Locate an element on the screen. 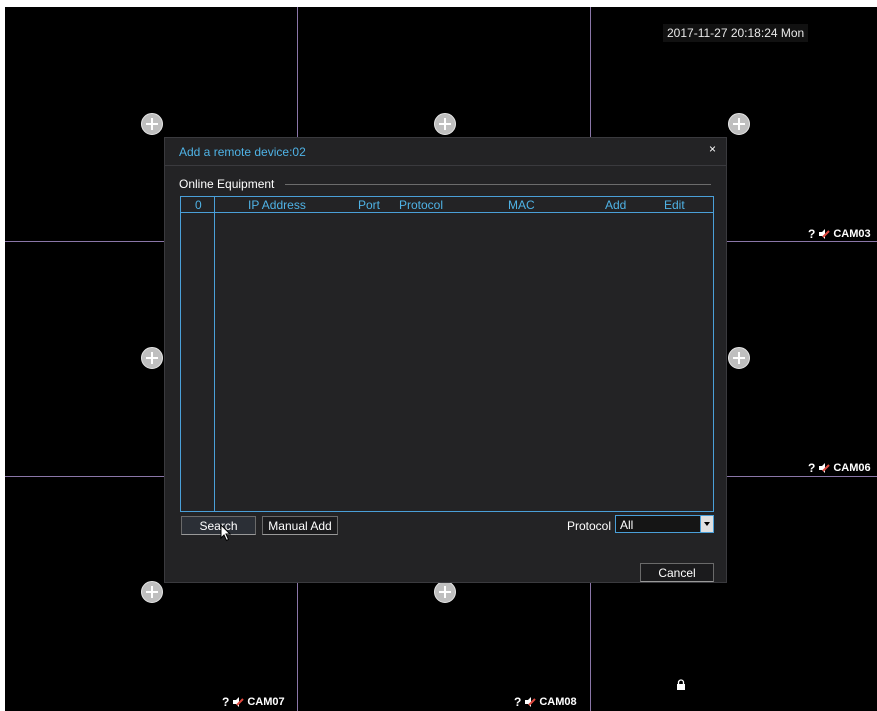  title-divider is located at coordinates (445, 165).